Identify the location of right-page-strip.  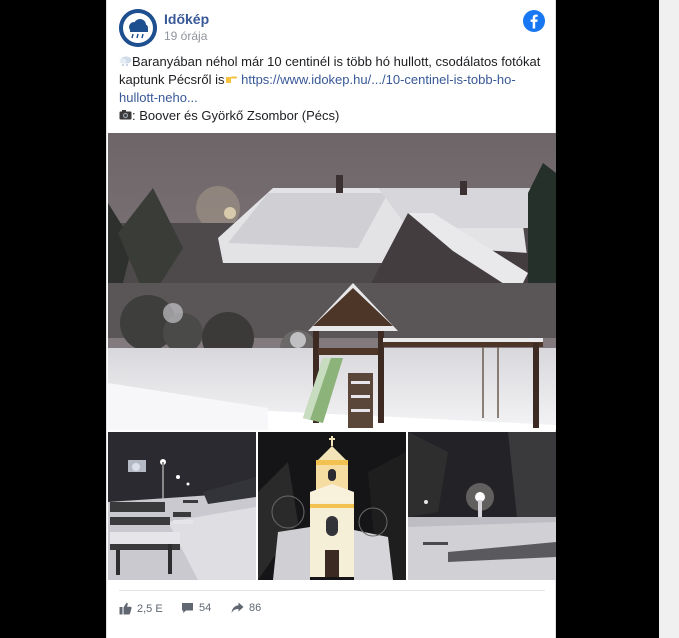
(669, 319).